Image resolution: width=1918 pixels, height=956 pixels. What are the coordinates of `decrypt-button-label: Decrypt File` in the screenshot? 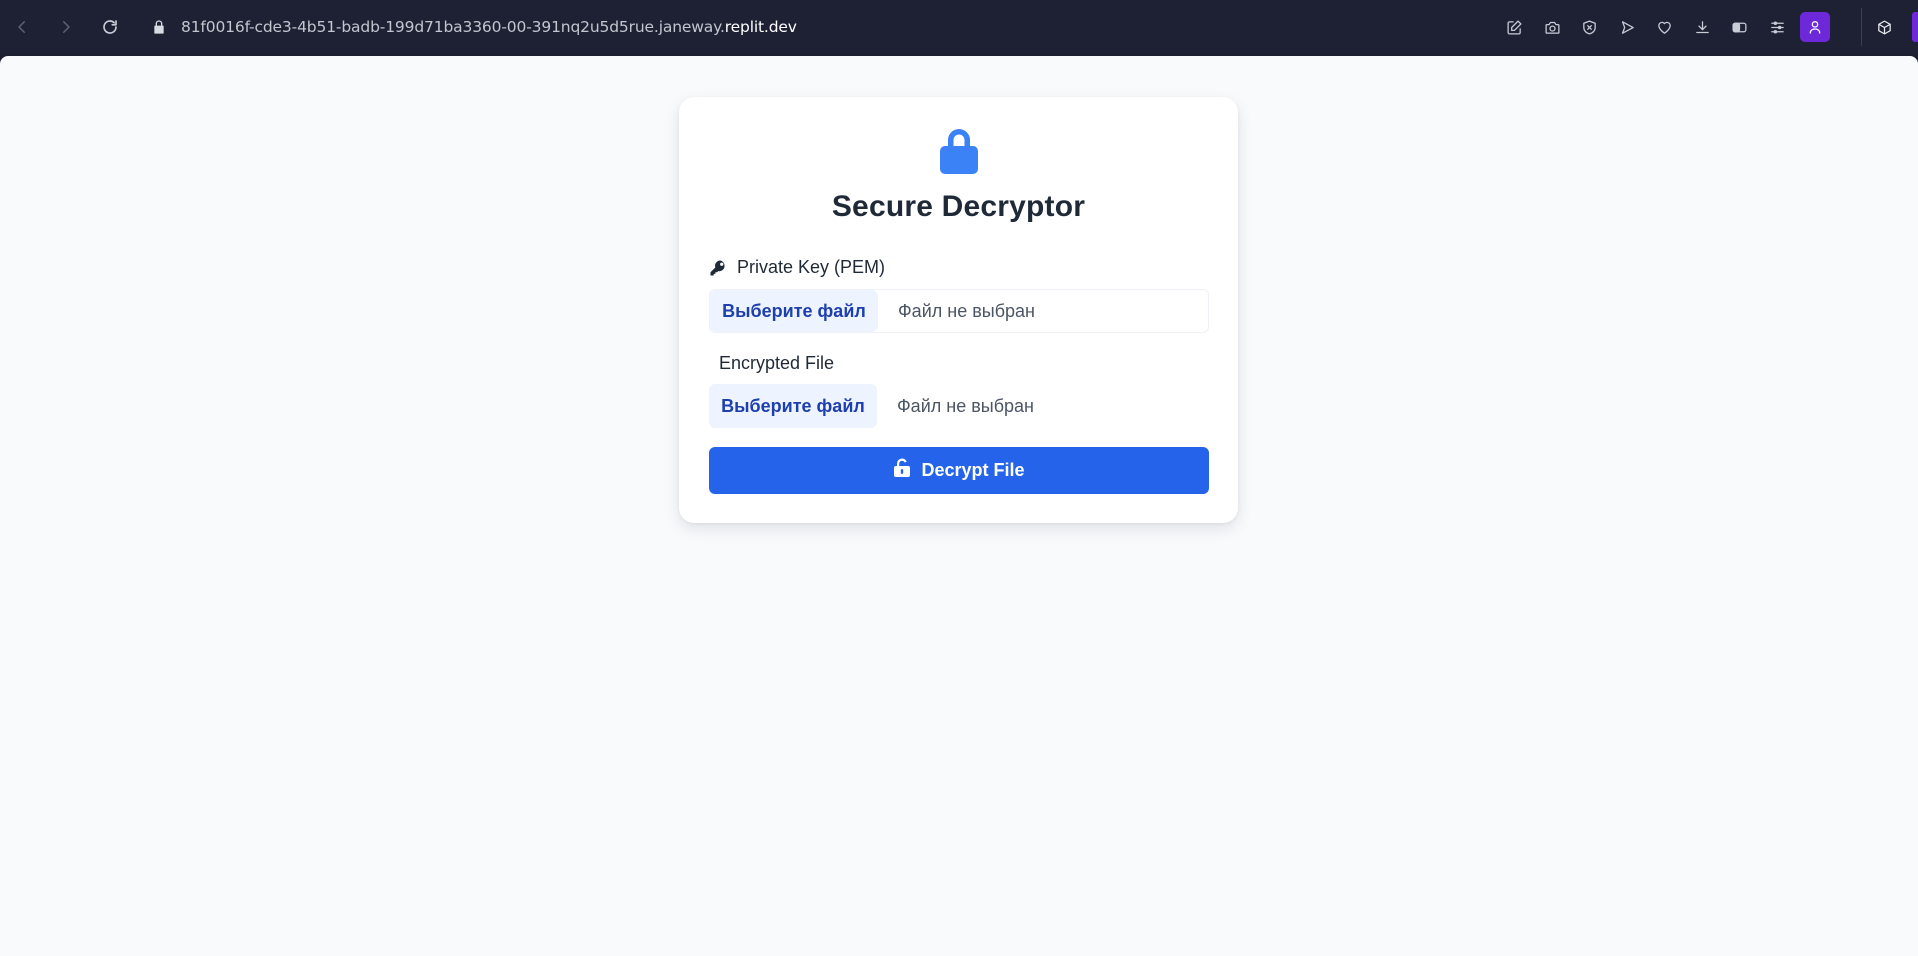 It's located at (973, 470).